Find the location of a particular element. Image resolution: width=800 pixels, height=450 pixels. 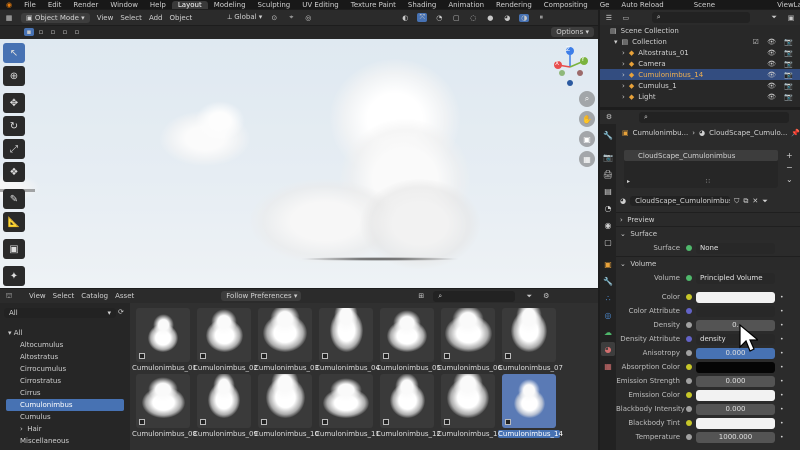

menu-view: View is located at coordinates (105, 18).